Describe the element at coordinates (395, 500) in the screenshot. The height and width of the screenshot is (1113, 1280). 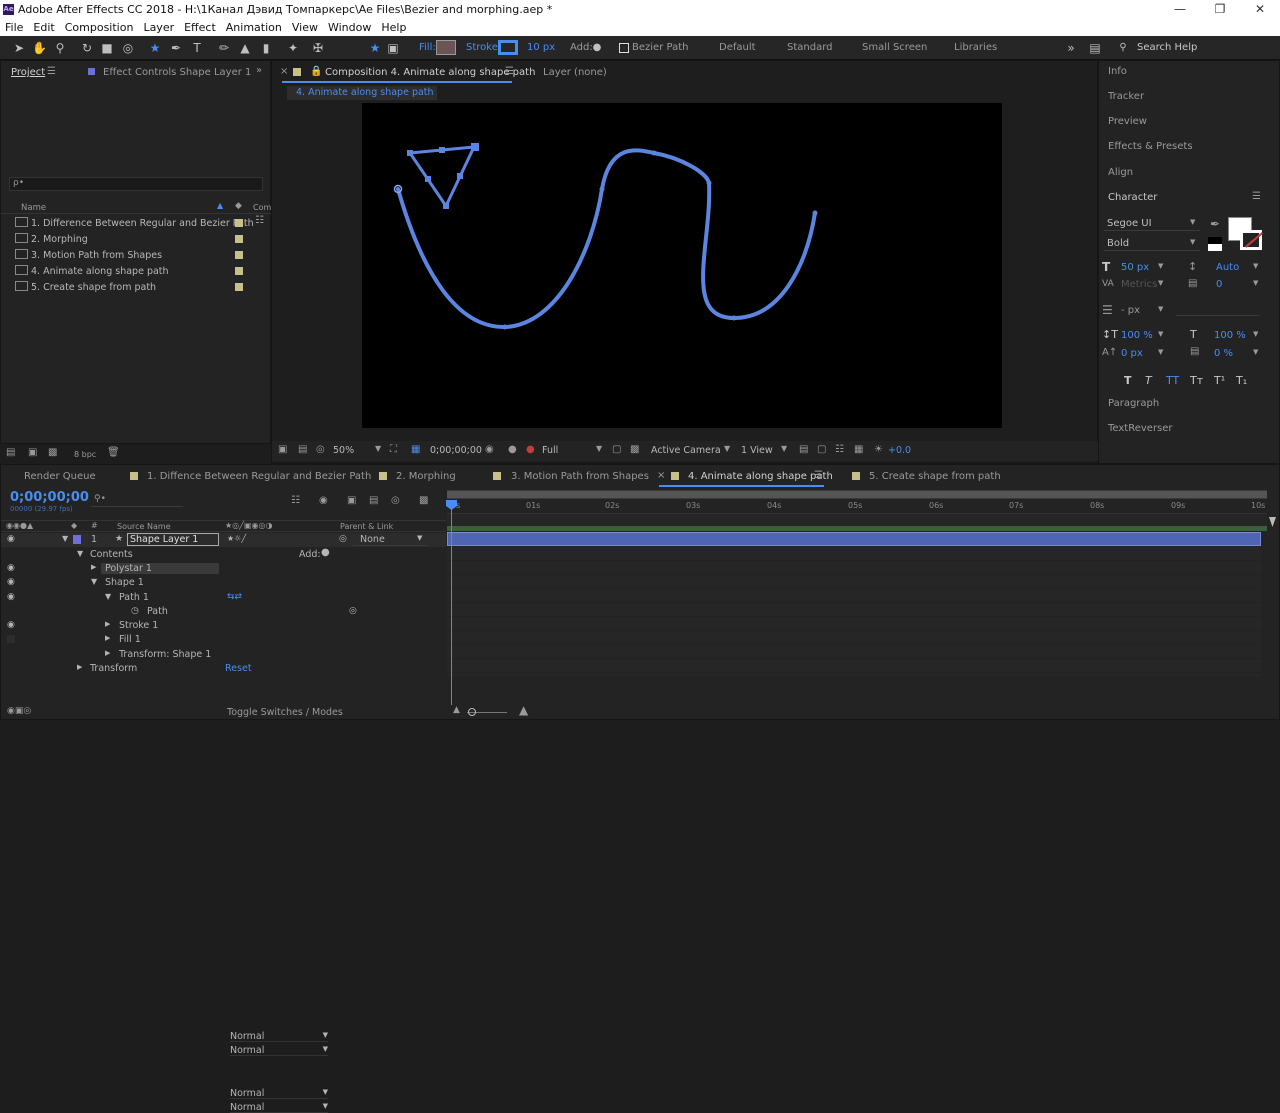
I see `motion-blur-icon: ◎` at that location.